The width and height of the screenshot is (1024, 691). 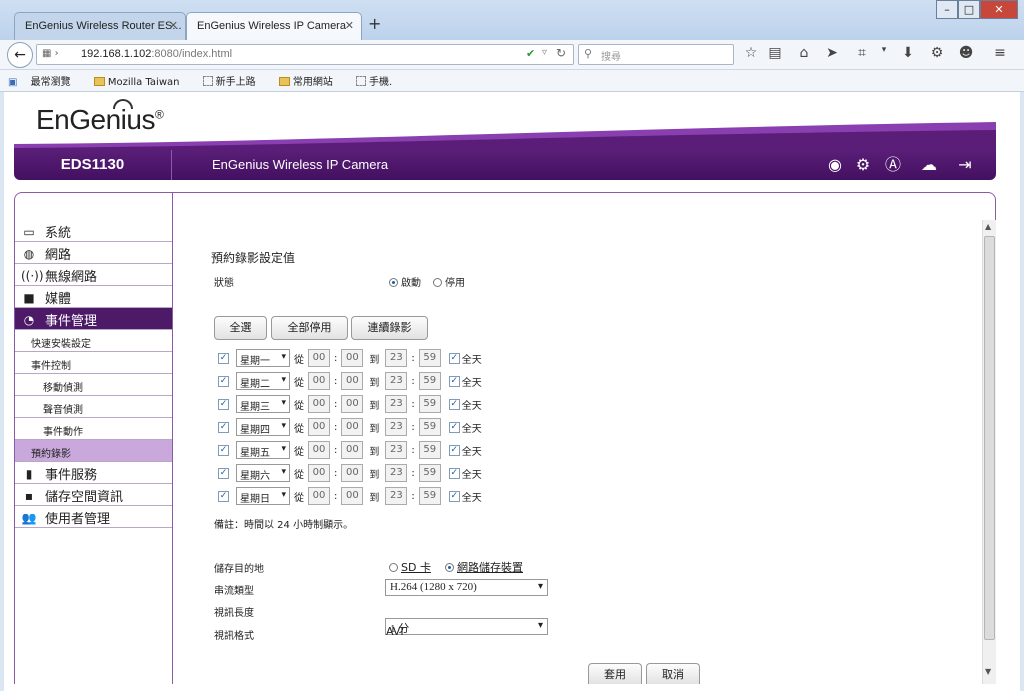 I want to click on back-icon: ←, so click(x=20, y=55).